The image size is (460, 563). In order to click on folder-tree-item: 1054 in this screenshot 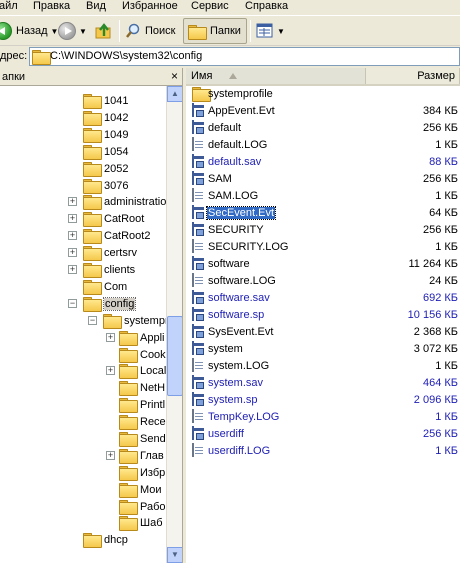, I will do `click(105, 151)`.